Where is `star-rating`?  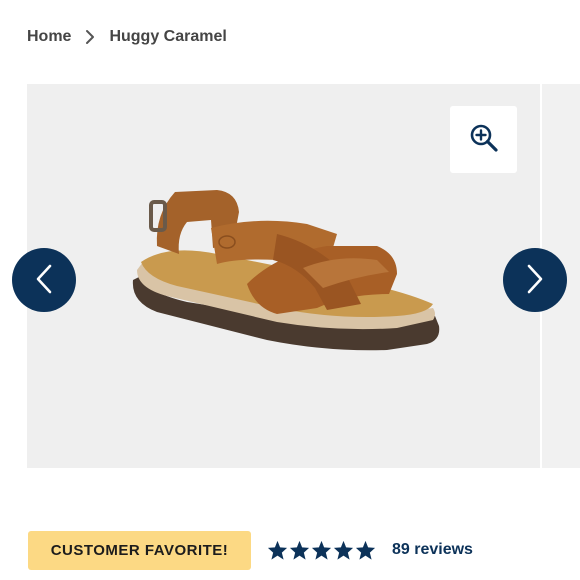
star-rating is located at coordinates (321, 550).